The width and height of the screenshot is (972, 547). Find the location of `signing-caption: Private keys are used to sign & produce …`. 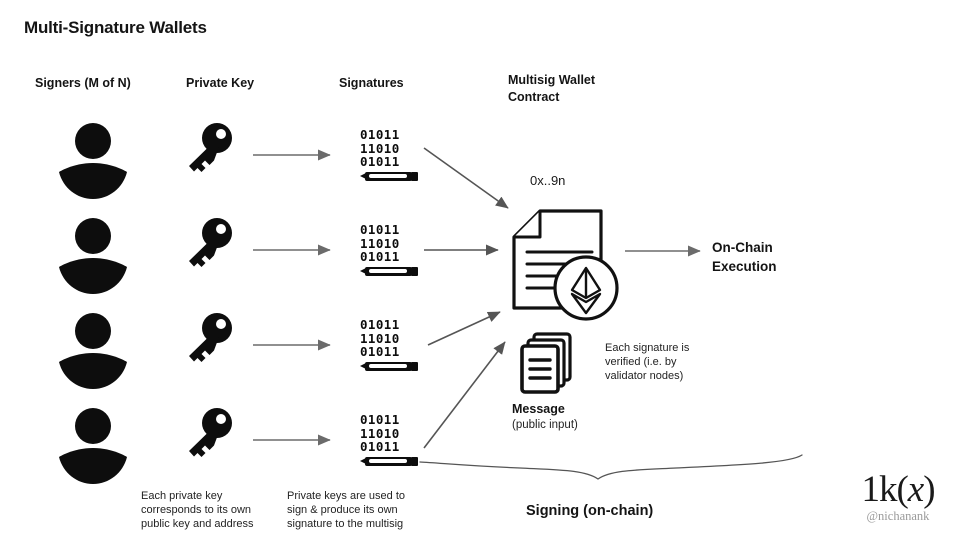

signing-caption: Private keys are used to sign & produce … is located at coordinates (346, 510).